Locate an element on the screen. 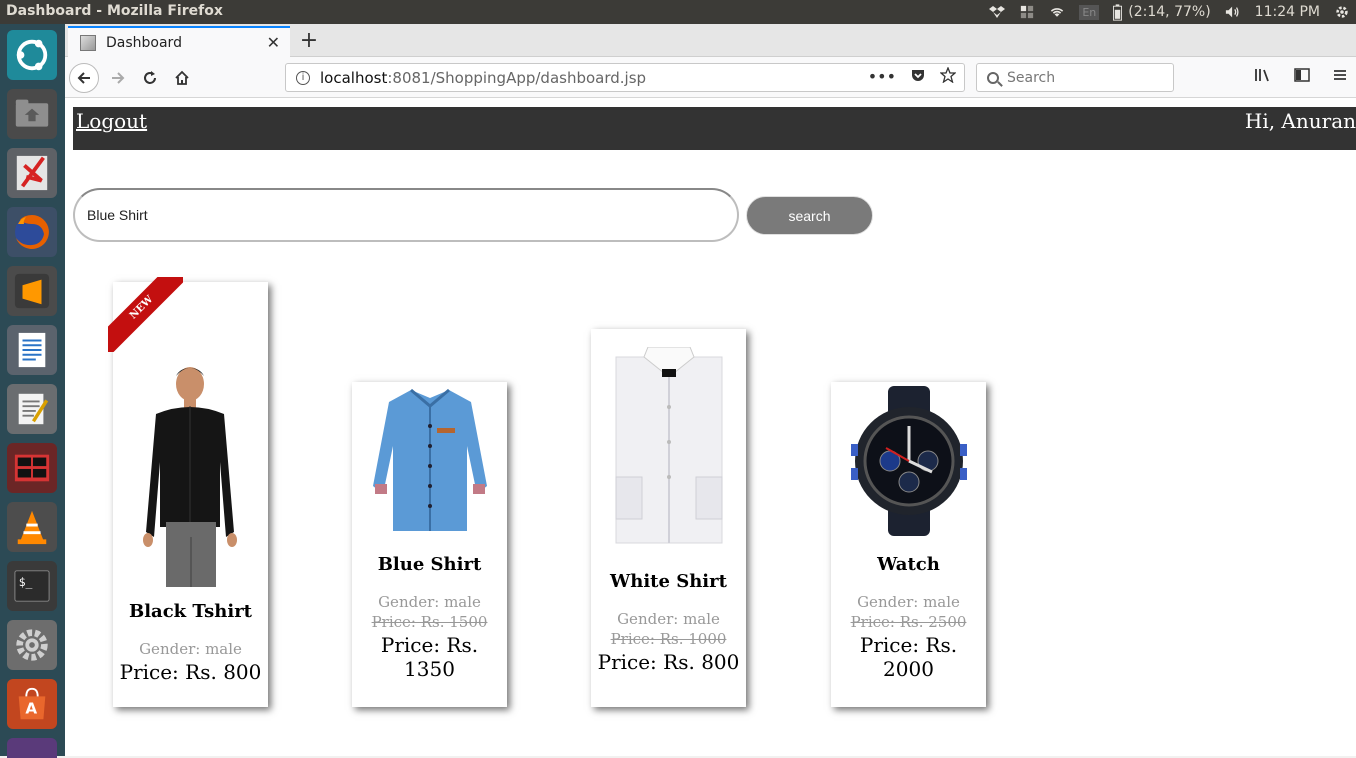 The height and width of the screenshot is (758, 1356). keyboard-layout: En is located at coordinates (1089, 12).